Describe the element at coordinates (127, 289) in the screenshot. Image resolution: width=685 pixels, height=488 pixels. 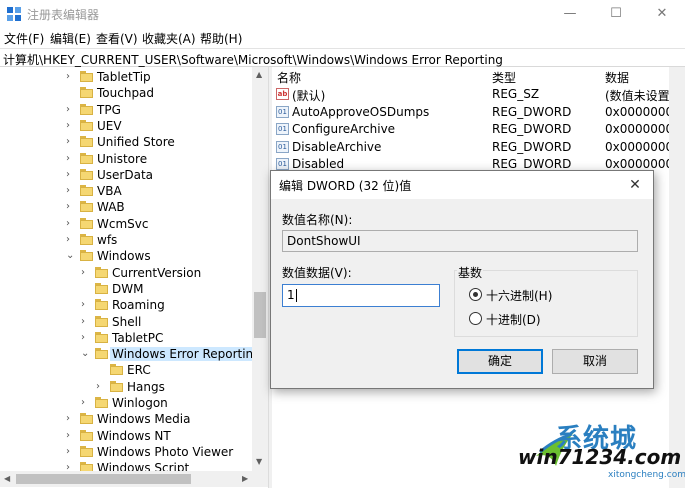
I see `tree-node-label: DWM` at that location.